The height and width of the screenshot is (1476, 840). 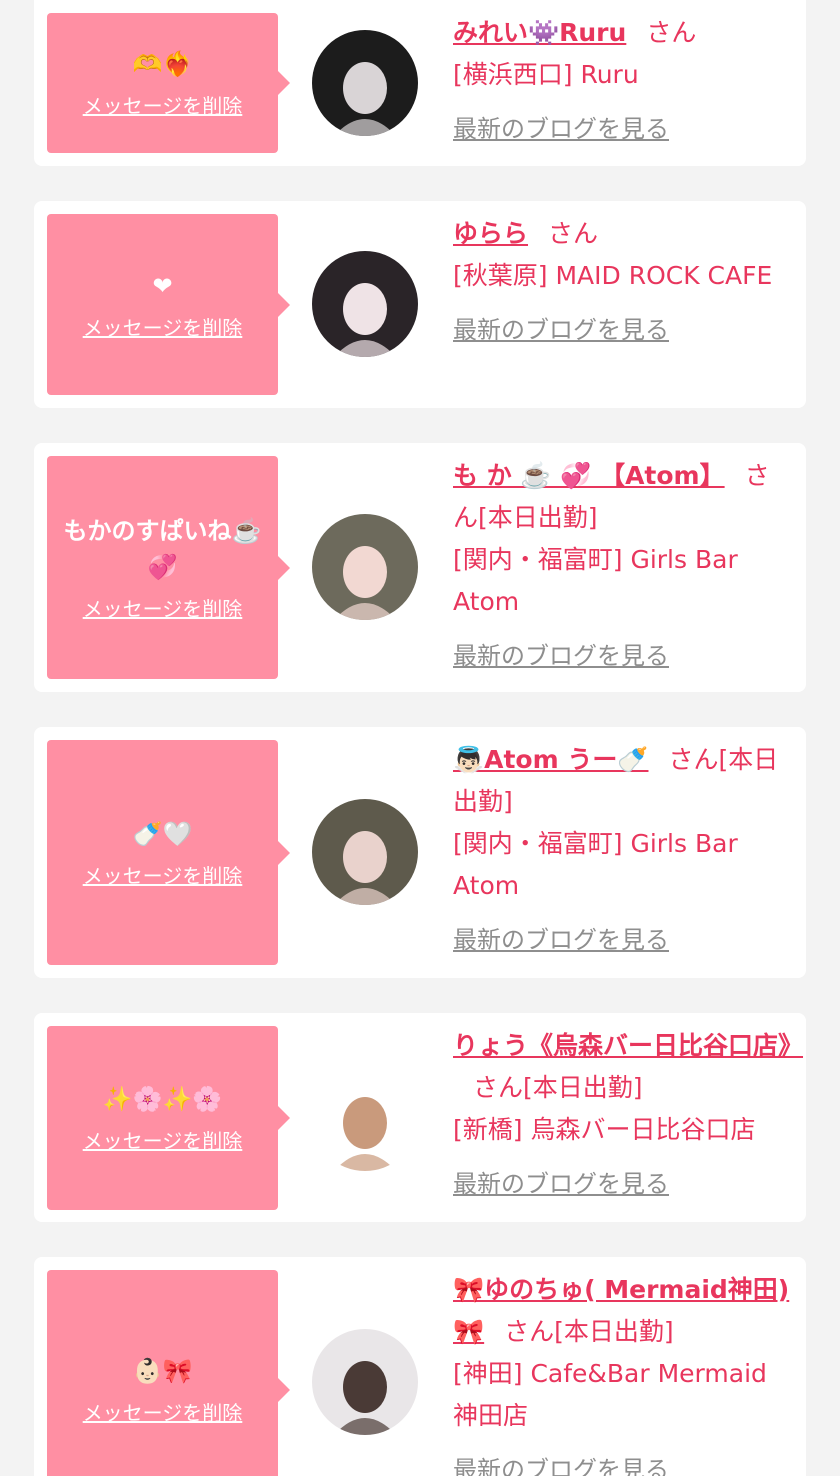 I want to click on cast-name-line: みれい👾Ruru さん, so click(x=623, y=33).